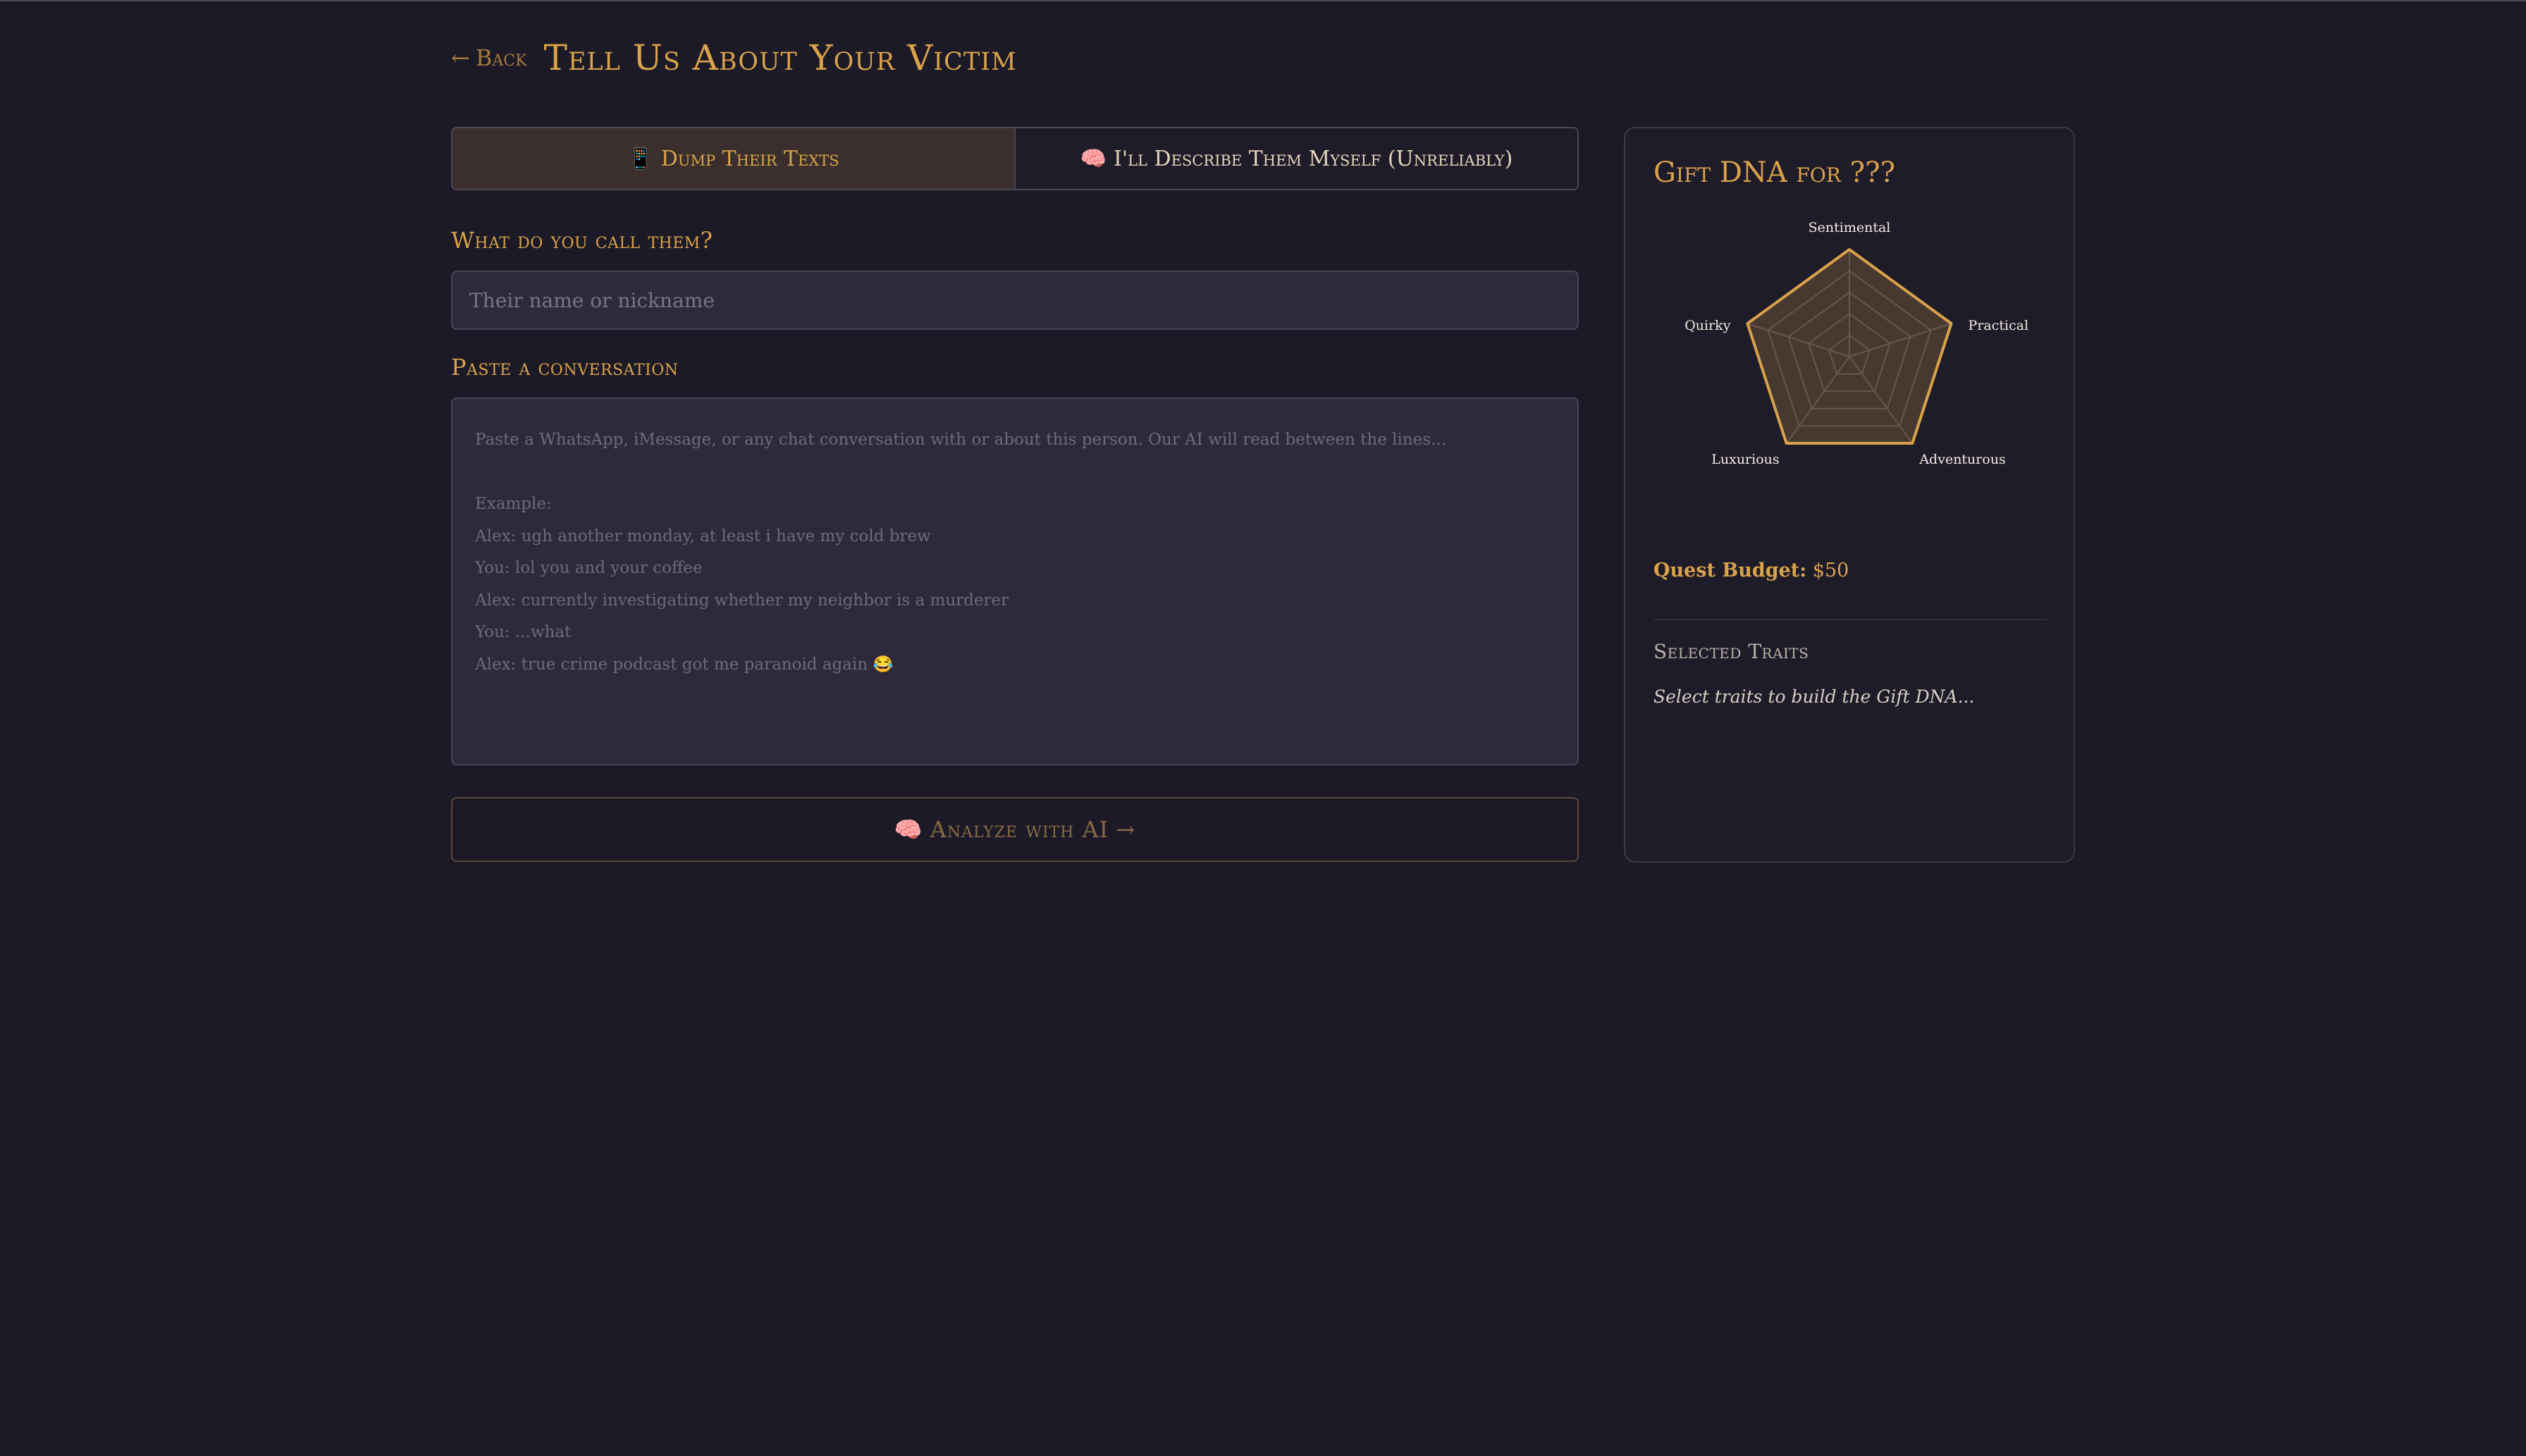  Describe the element at coordinates (749, 158) in the screenshot. I see `tab-label: Dump Their Texts` at that location.